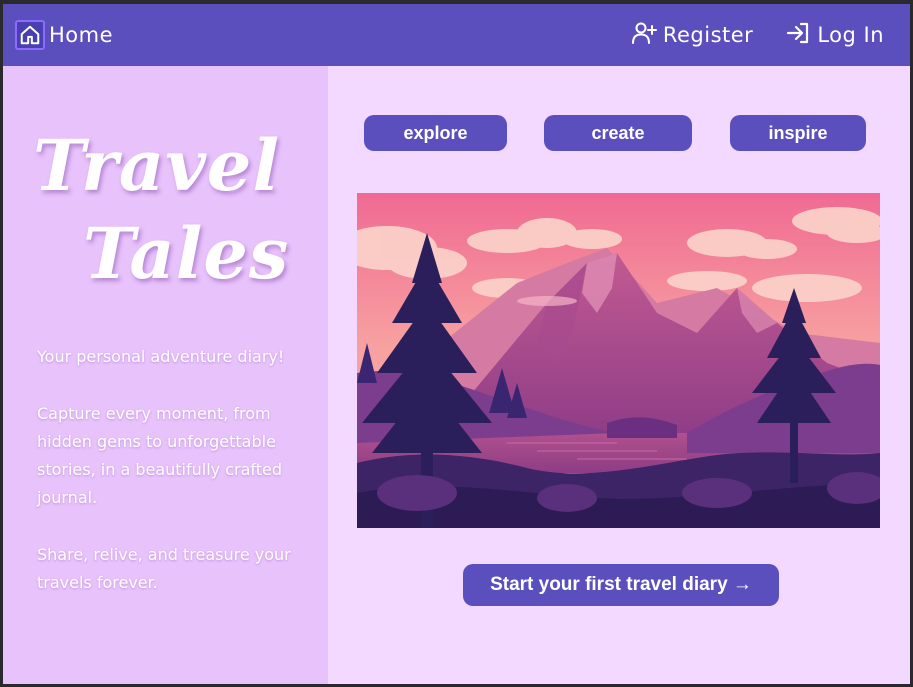 The image size is (913, 687). Describe the element at coordinates (161, 356) in the screenshot. I see `hero-tagline: Your personal adventure diary!` at that location.